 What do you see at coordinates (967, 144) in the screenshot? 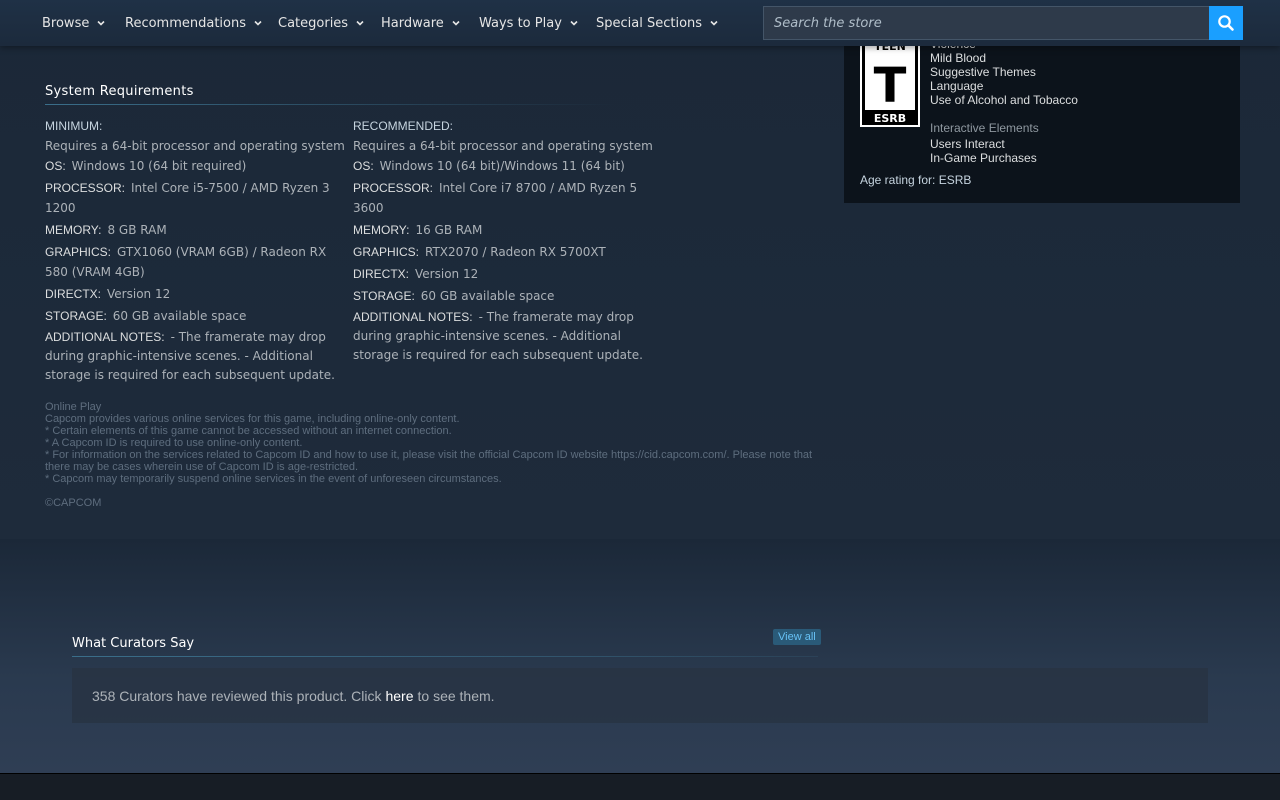
I see `interactive-element: Users Interact` at bounding box center [967, 144].